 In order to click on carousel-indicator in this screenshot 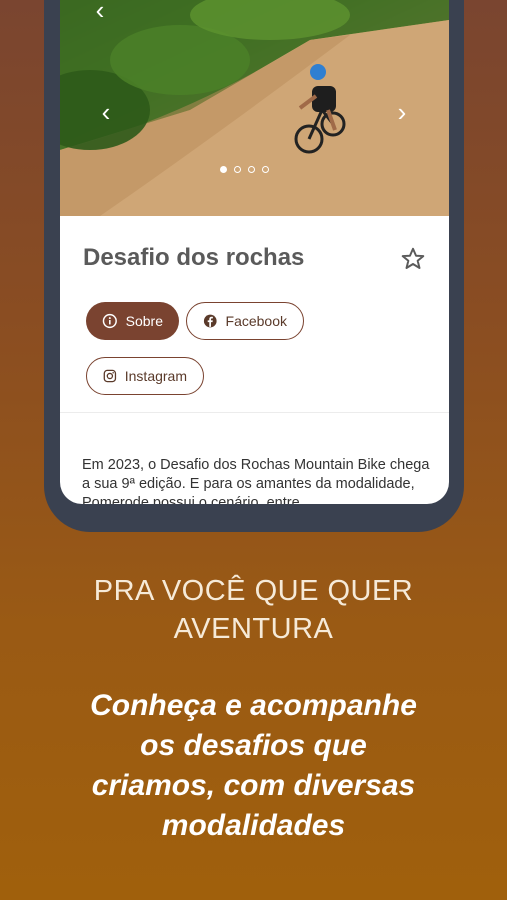, I will do `click(244, 169)`.